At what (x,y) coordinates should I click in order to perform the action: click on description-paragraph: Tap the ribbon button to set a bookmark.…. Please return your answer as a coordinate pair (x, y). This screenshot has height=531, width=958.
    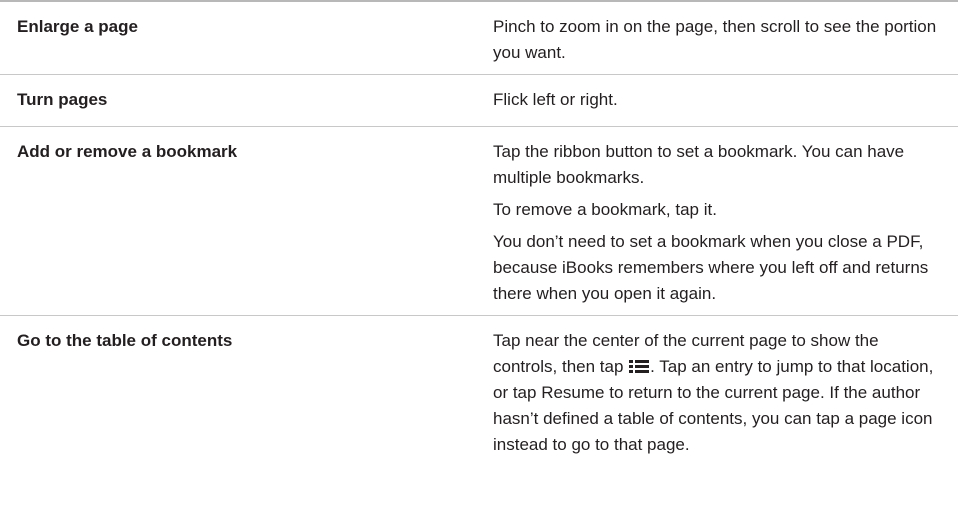
    Looking at the image, I should click on (699, 164).